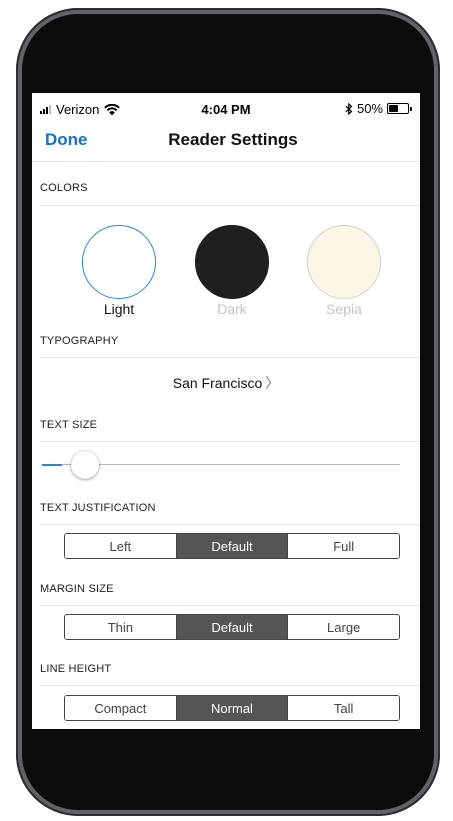 The height and width of the screenshot is (821, 453). What do you see at coordinates (76, 669) in the screenshot?
I see `line-height-section-label: LINE HEIGHT` at bounding box center [76, 669].